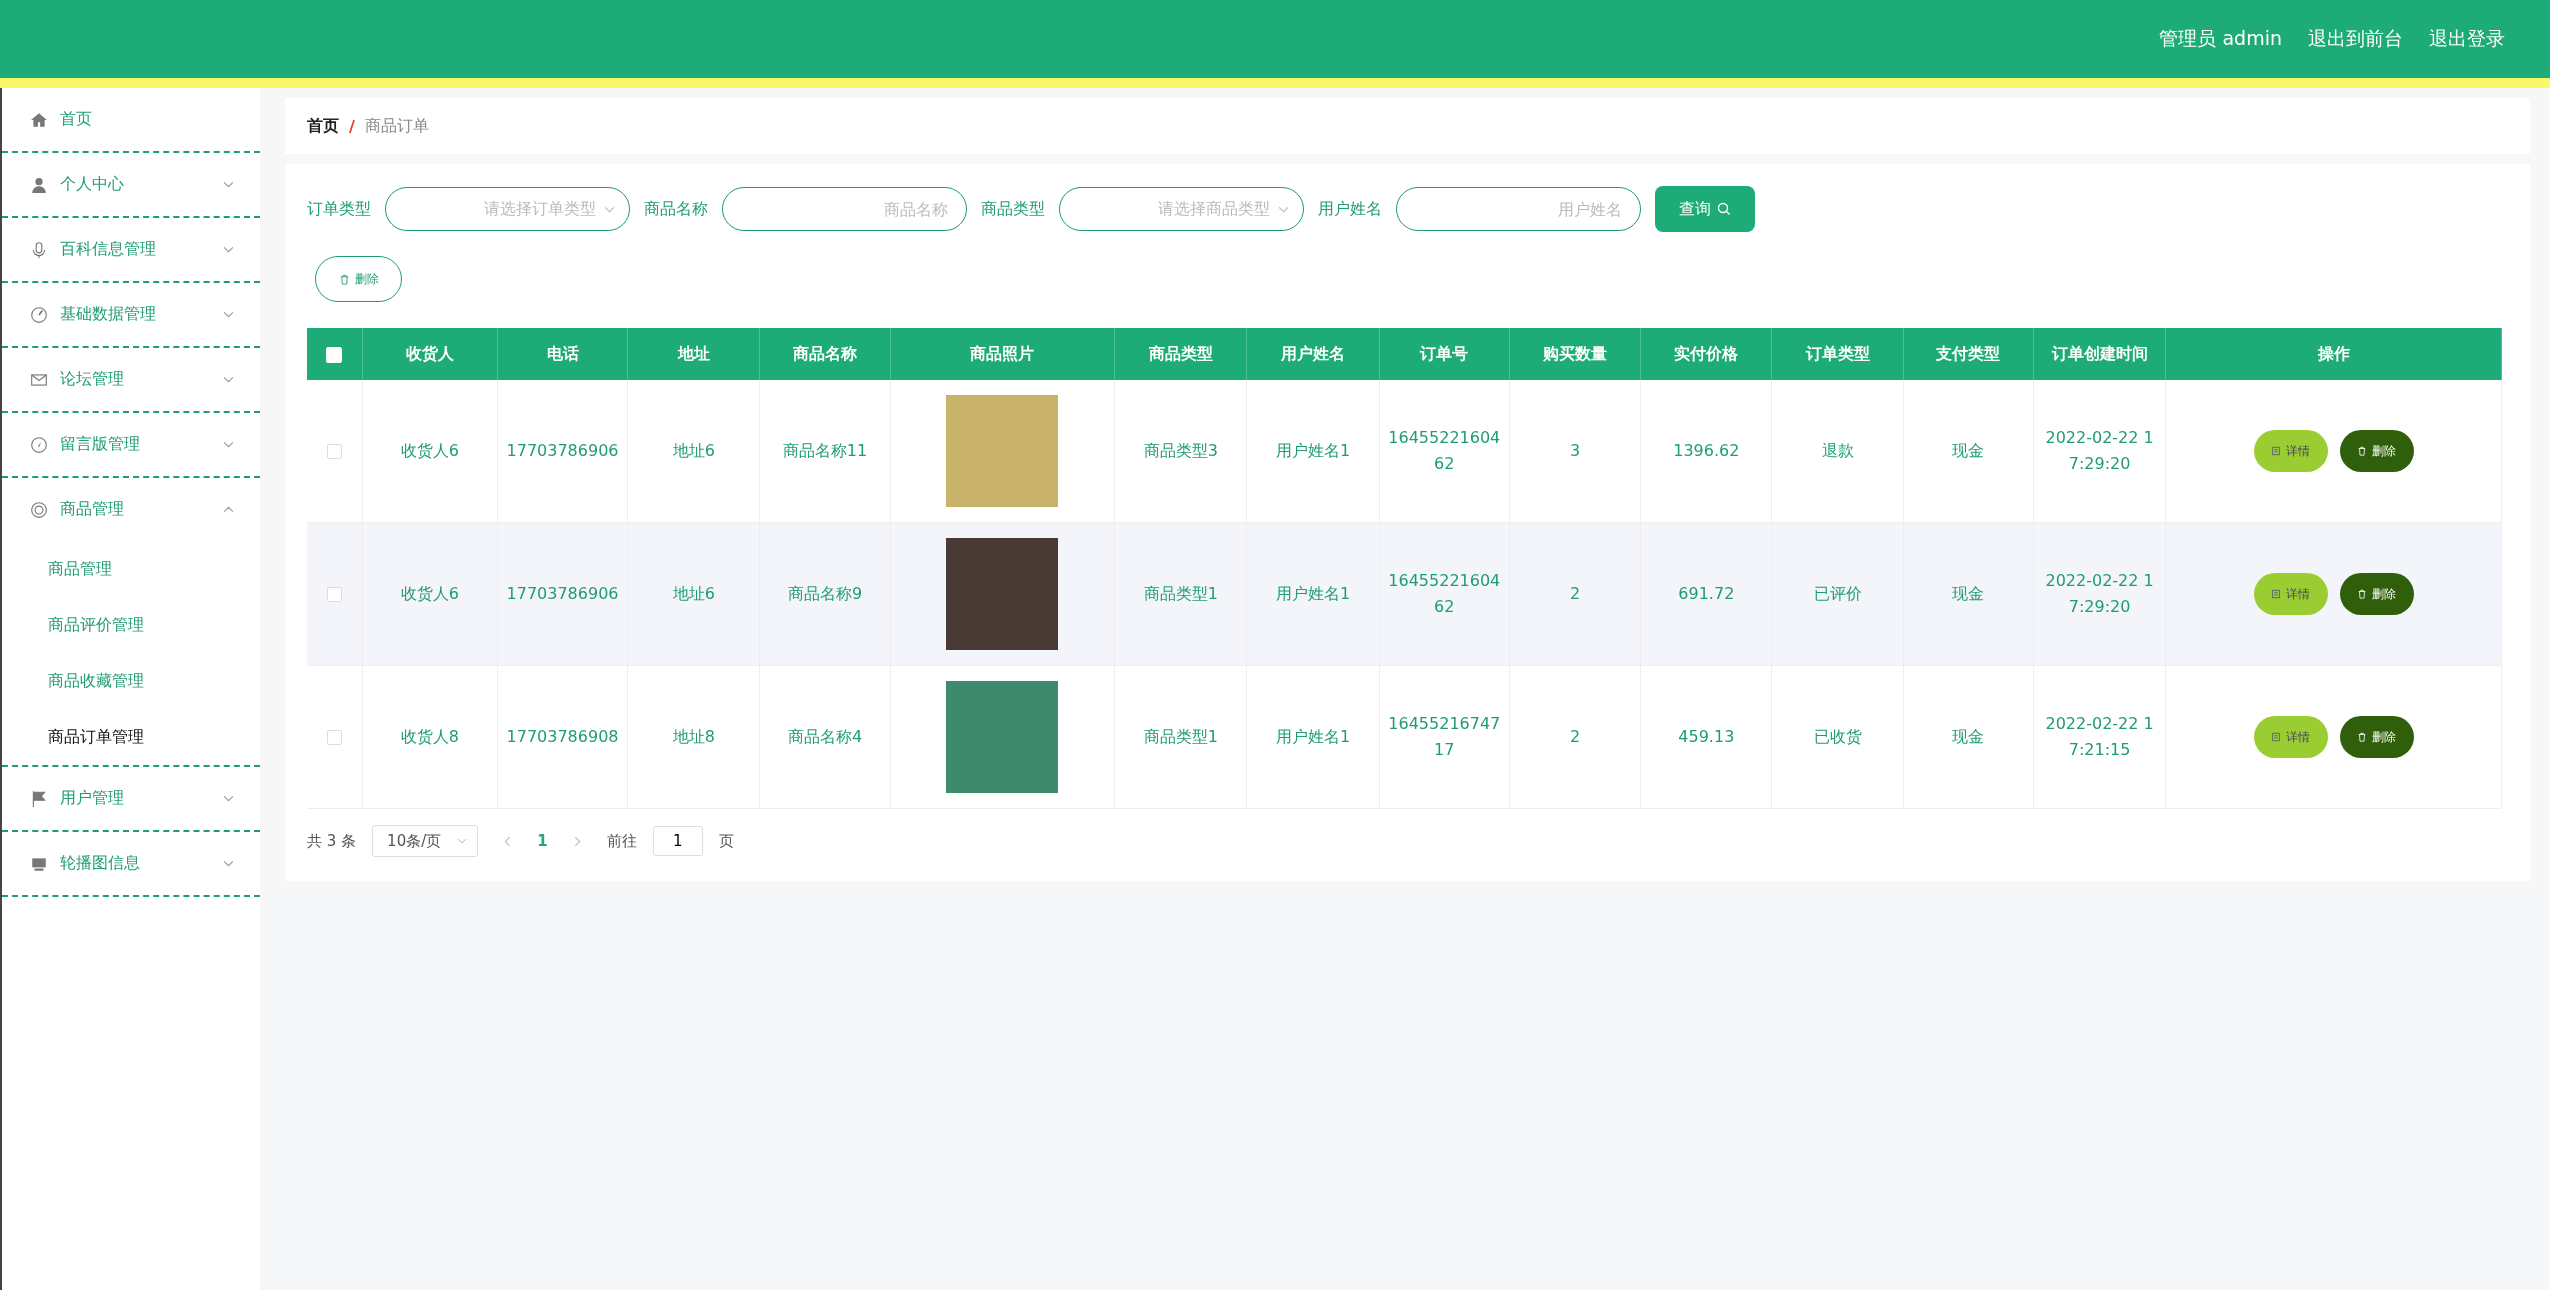 The width and height of the screenshot is (2550, 1290). I want to click on table-cell: 17703786908, so click(562, 737).